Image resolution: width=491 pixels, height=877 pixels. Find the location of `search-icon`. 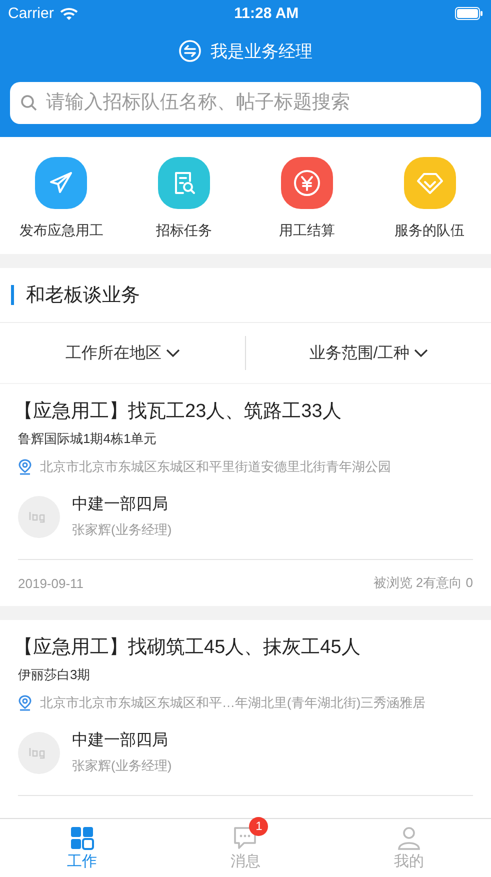

search-icon is located at coordinates (29, 103).